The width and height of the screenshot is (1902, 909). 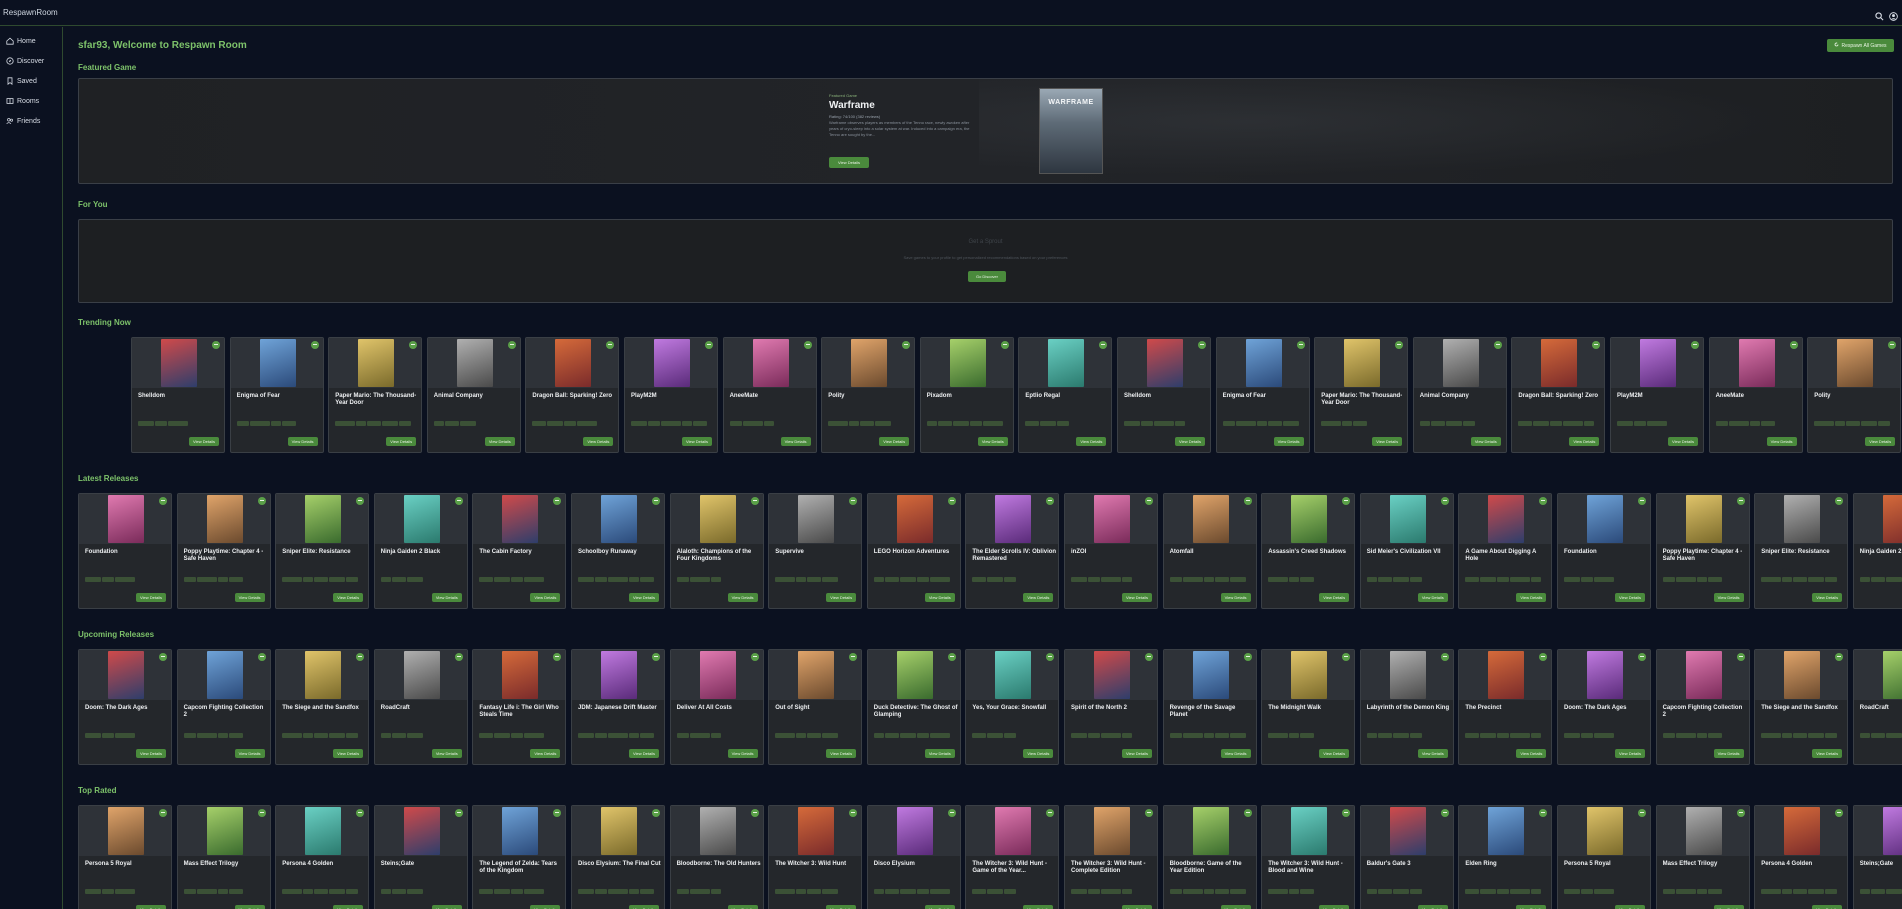 I want to click on game-card: Bloodborne: The Old Hunters View Details, so click(x=716, y=857).